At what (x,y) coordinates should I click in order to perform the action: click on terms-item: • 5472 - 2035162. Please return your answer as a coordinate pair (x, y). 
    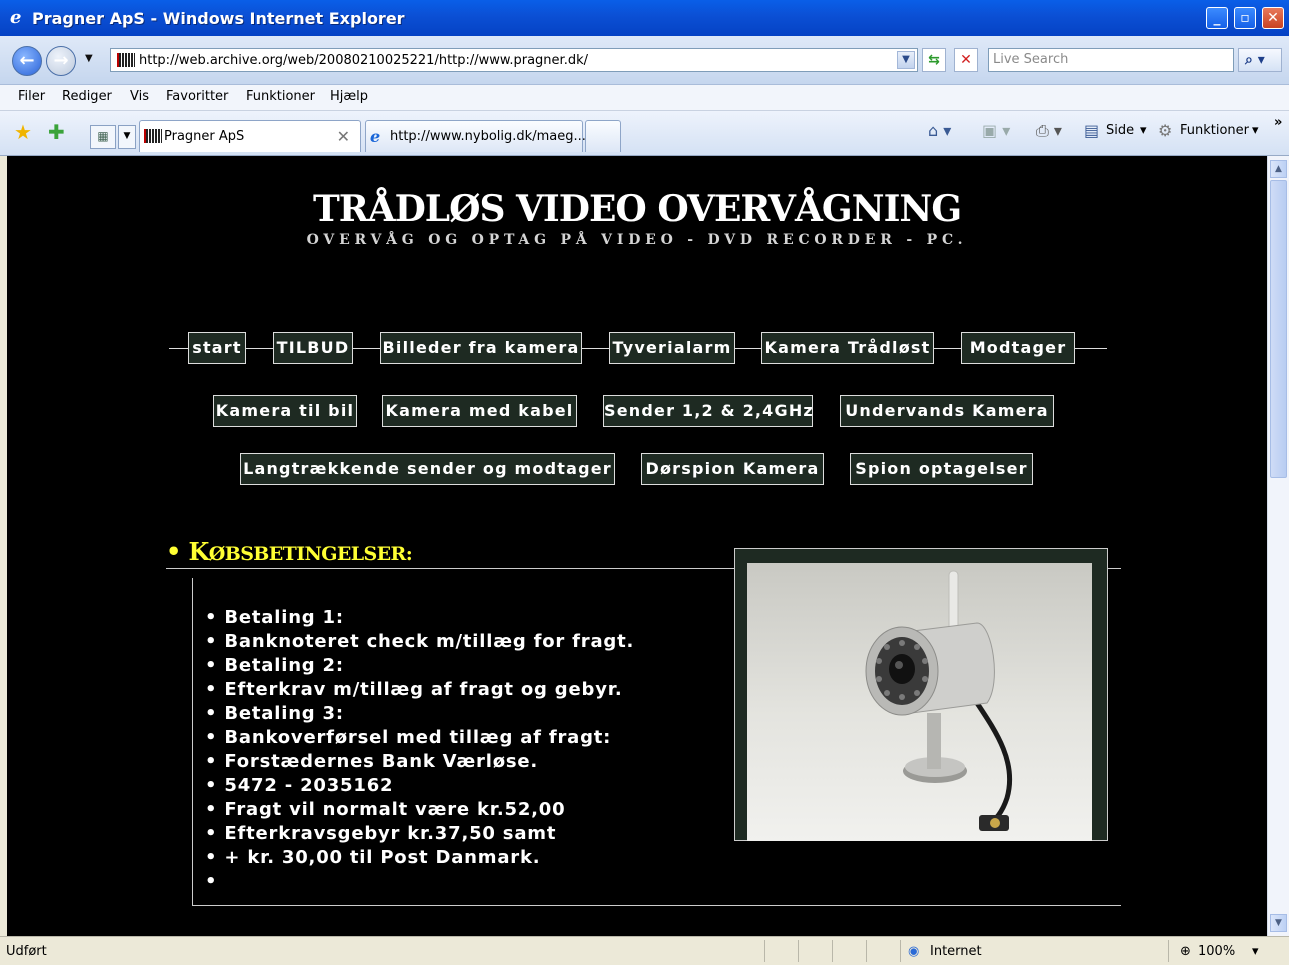
    Looking at the image, I should click on (299, 785).